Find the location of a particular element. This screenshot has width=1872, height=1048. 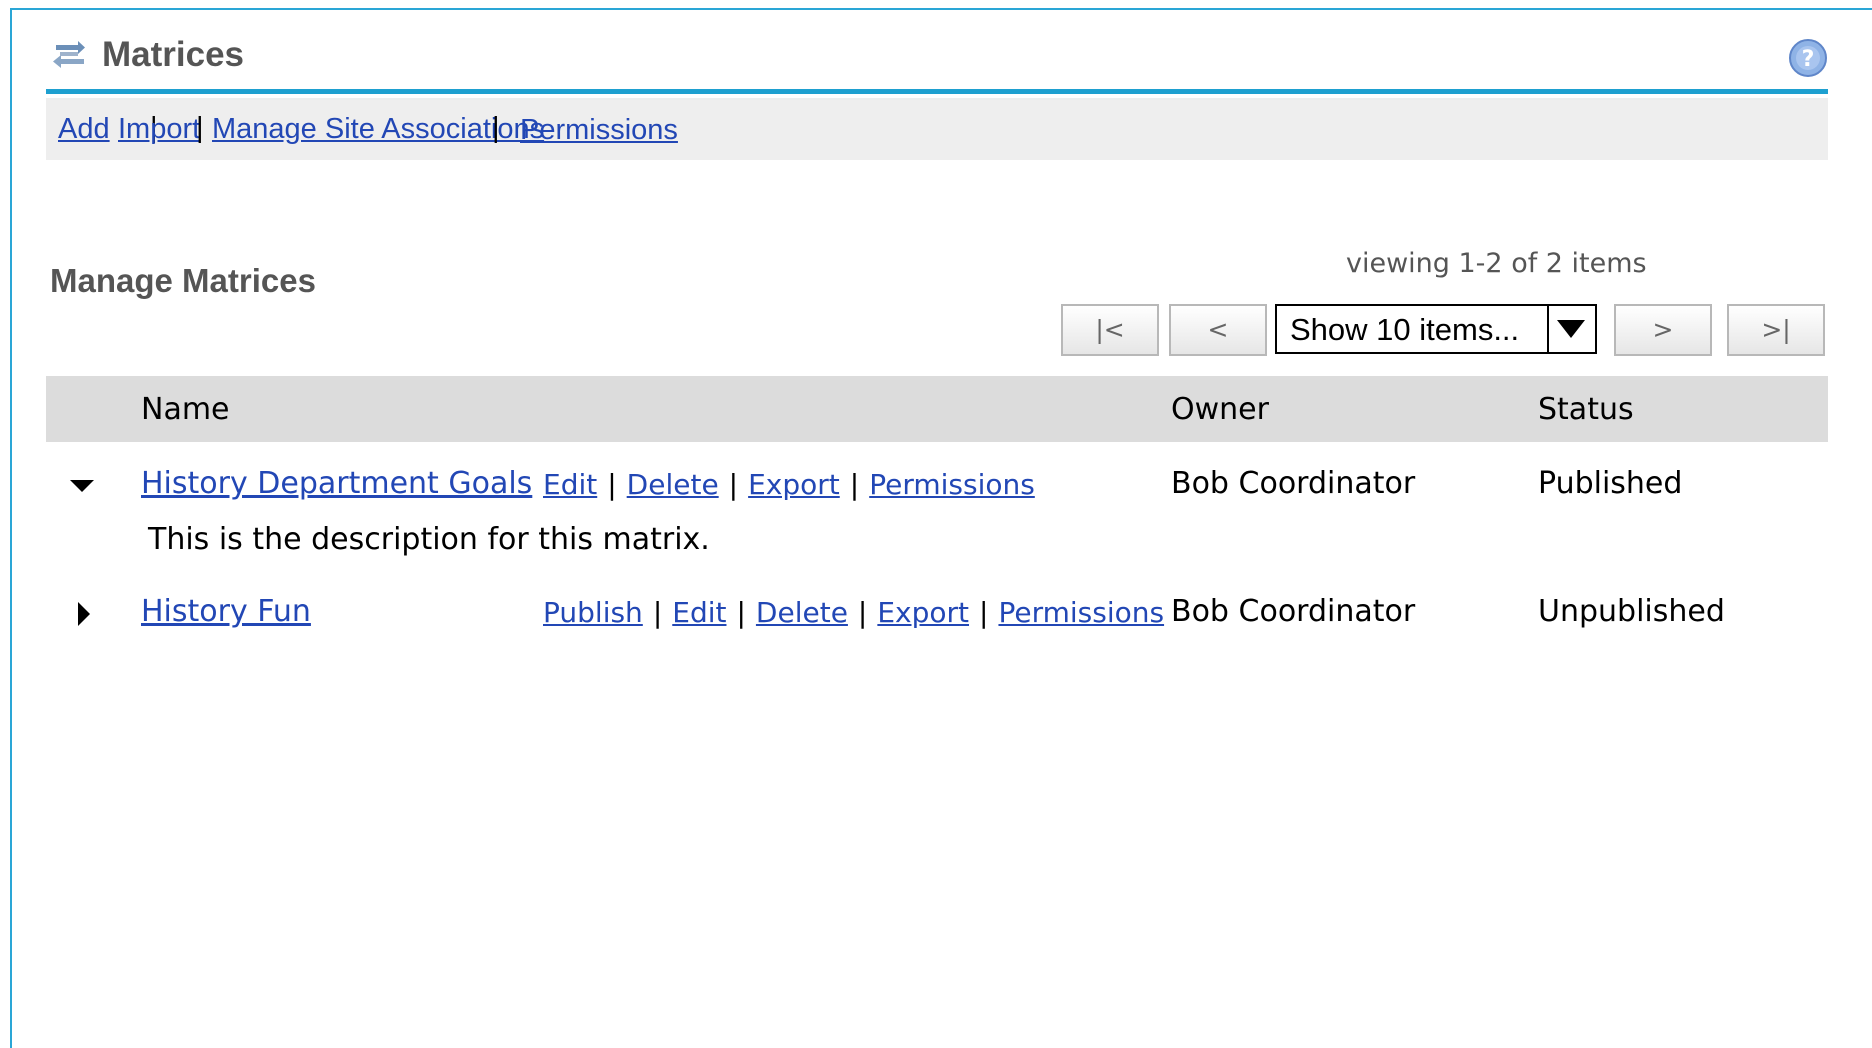

owner-column-header: Owner is located at coordinates (1220, 409).